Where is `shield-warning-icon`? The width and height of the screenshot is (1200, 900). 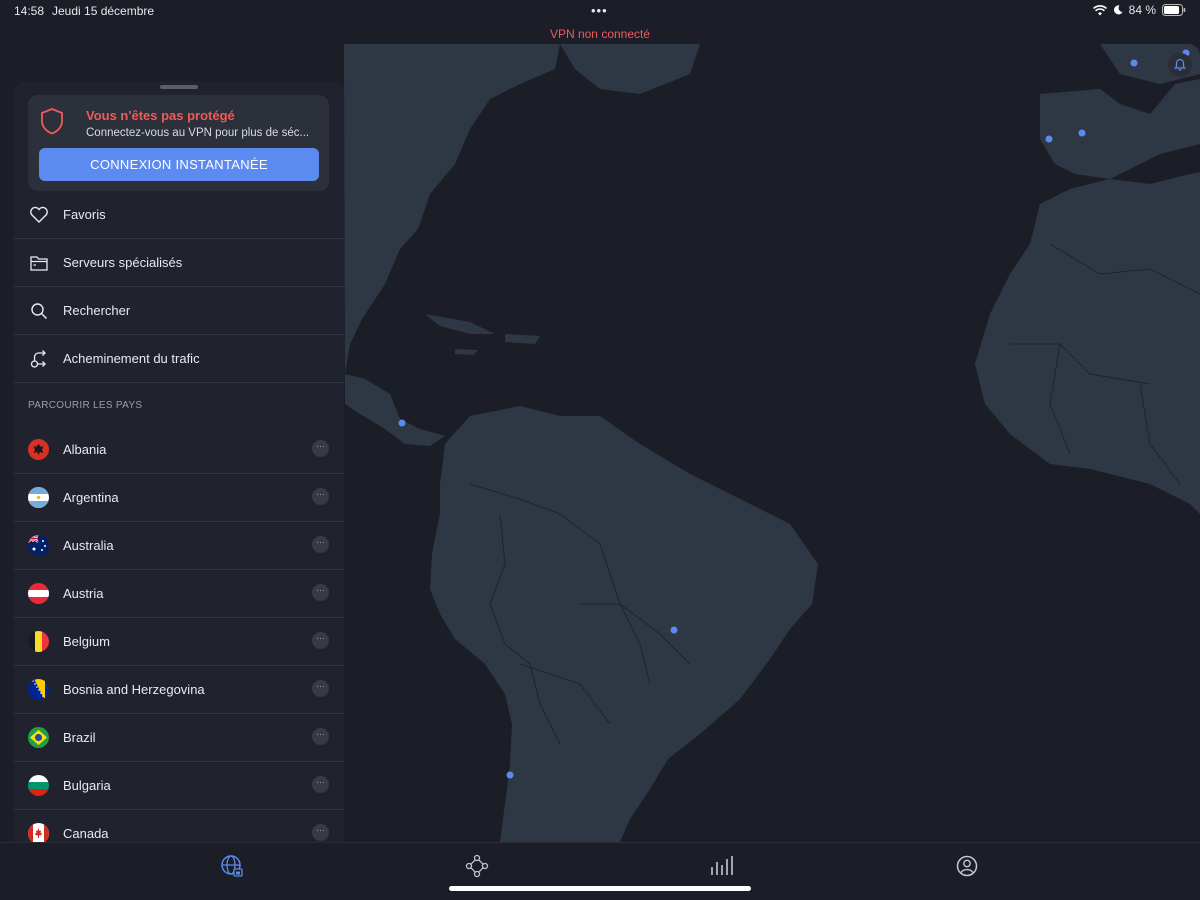
shield-warning-icon is located at coordinates (52, 121).